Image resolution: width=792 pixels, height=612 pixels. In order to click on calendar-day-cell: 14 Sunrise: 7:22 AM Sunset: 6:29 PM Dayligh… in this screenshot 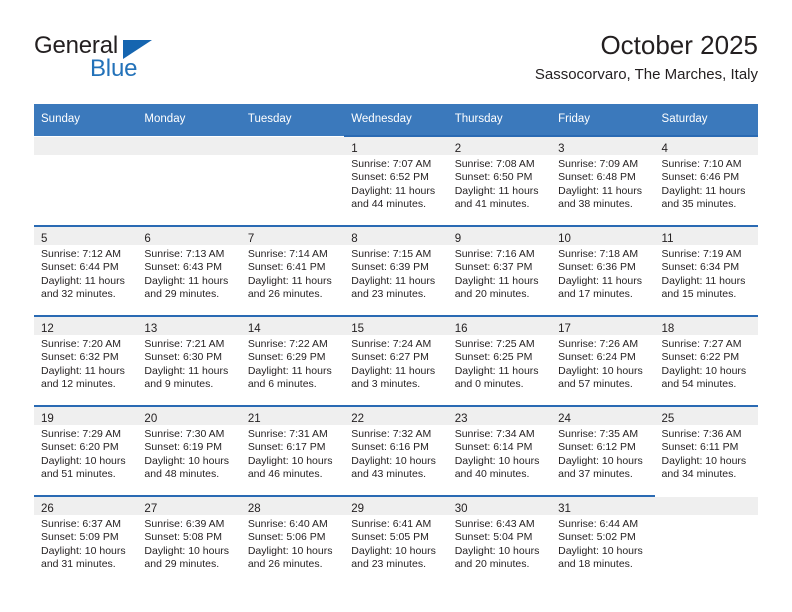, I will do `click(292, 360)`.